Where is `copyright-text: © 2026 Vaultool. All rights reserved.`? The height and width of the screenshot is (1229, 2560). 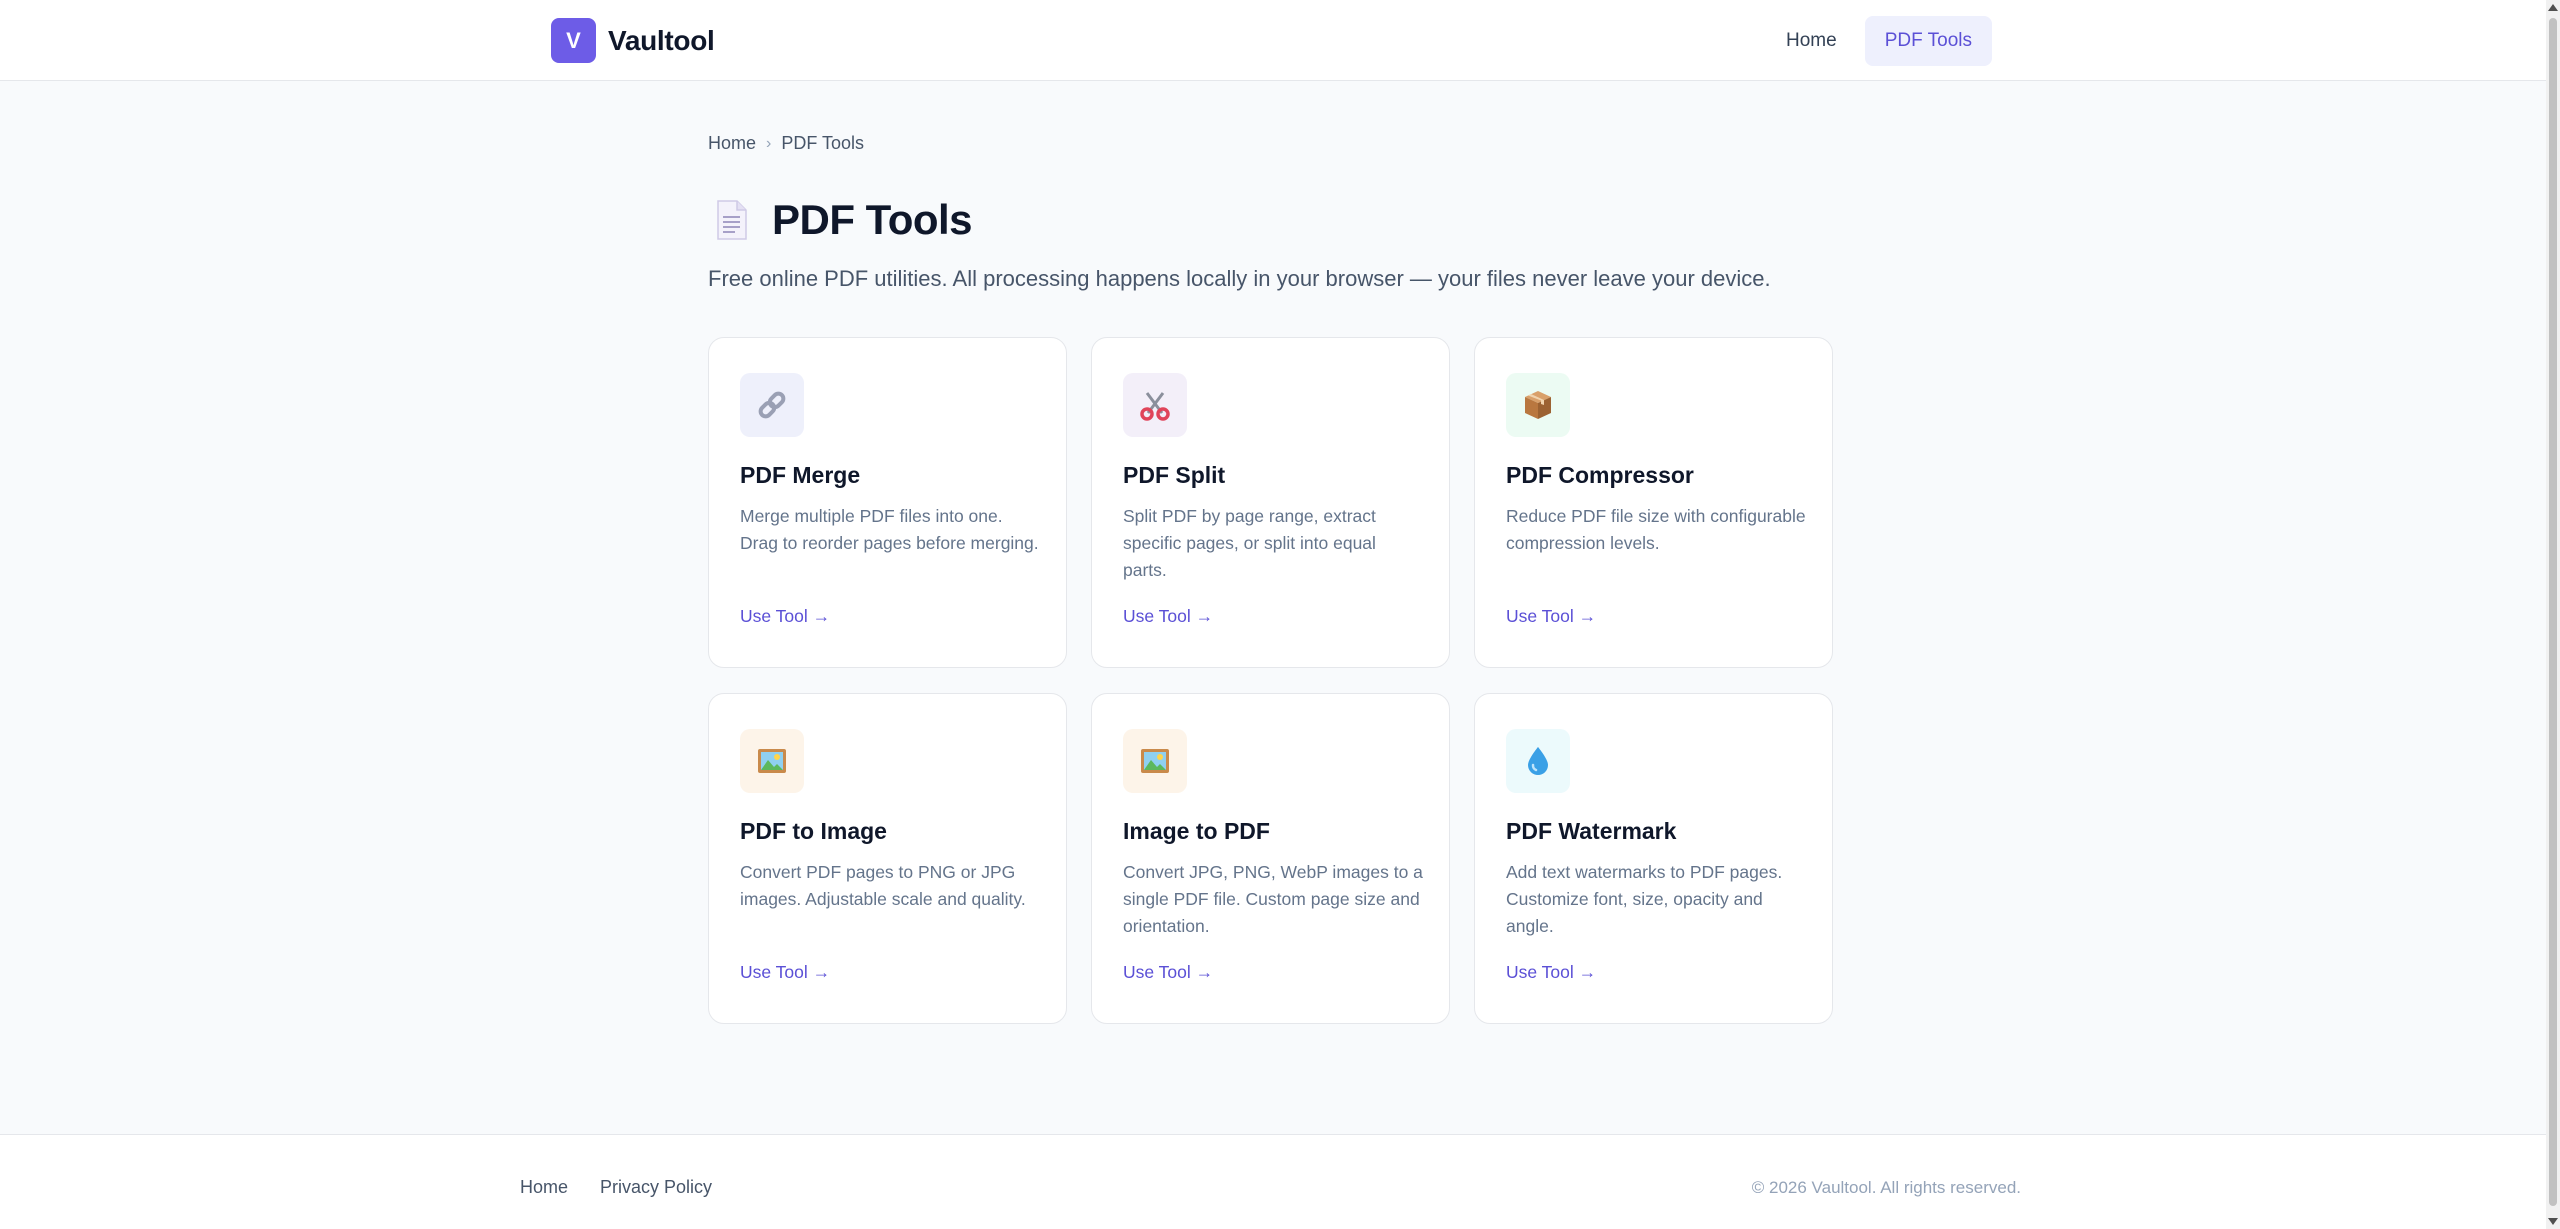 copyright-text: © 2026 Vaultool. All rights reserved. is located at coordinates (1886, 1187).